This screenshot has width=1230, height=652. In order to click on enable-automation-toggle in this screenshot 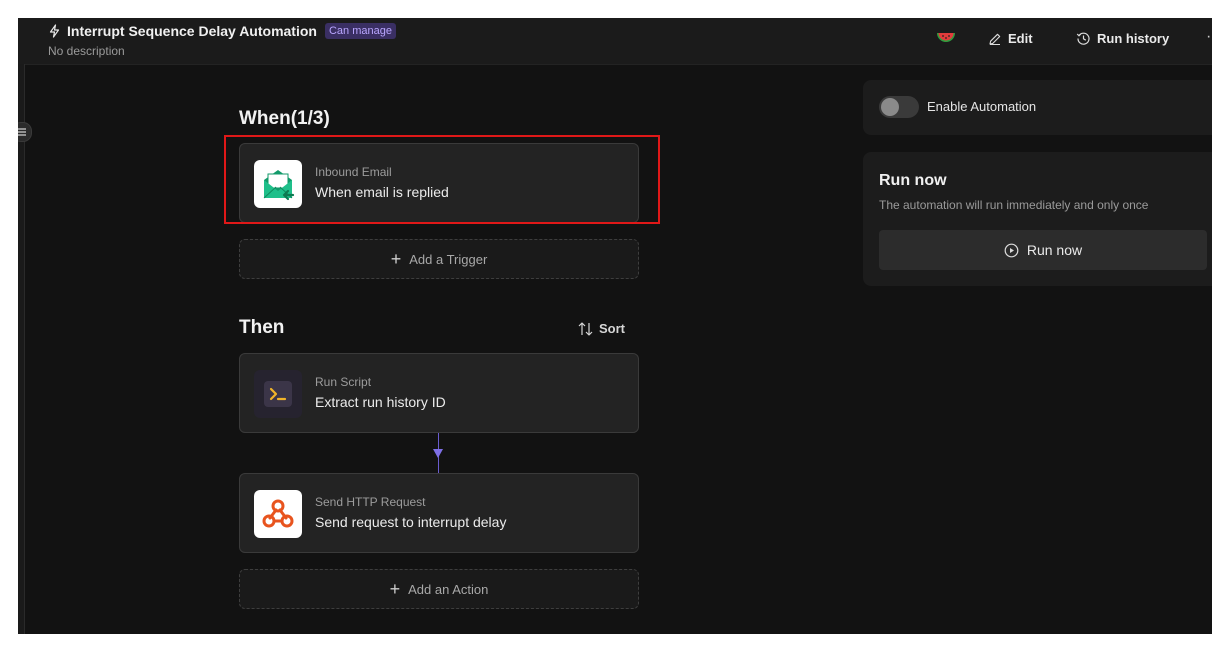, I will do `click(899, 107)`.